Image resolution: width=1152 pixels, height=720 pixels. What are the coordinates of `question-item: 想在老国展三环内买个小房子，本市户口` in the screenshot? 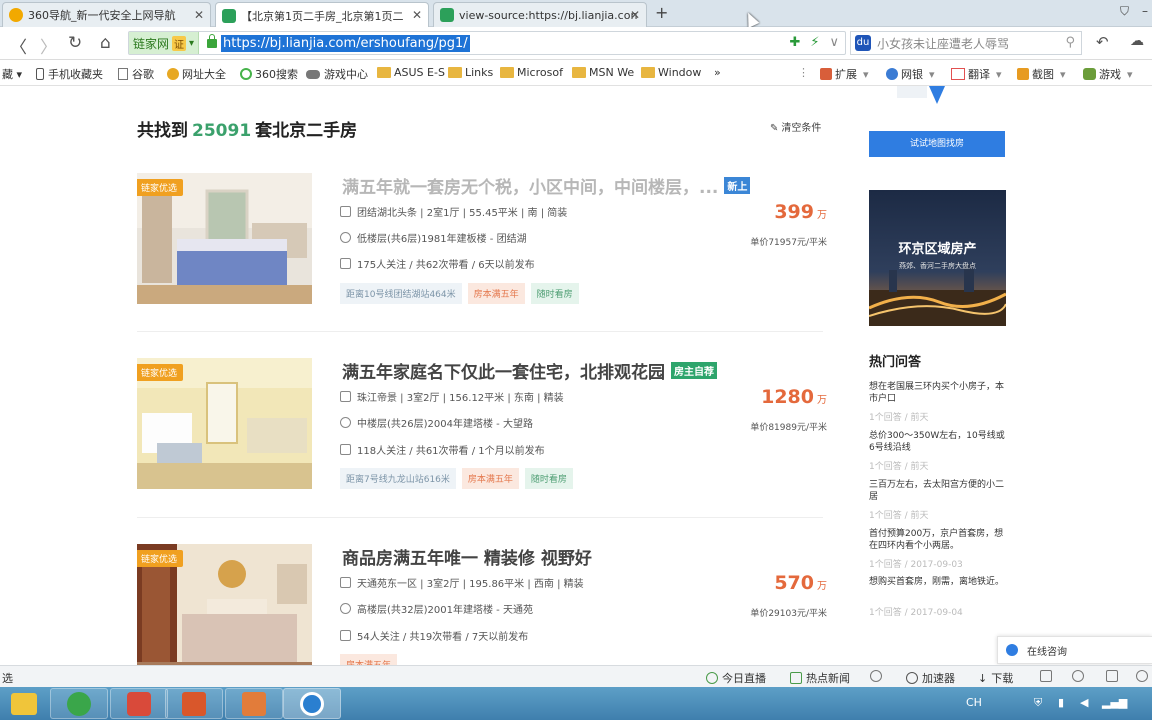 It's located at (939, 393).